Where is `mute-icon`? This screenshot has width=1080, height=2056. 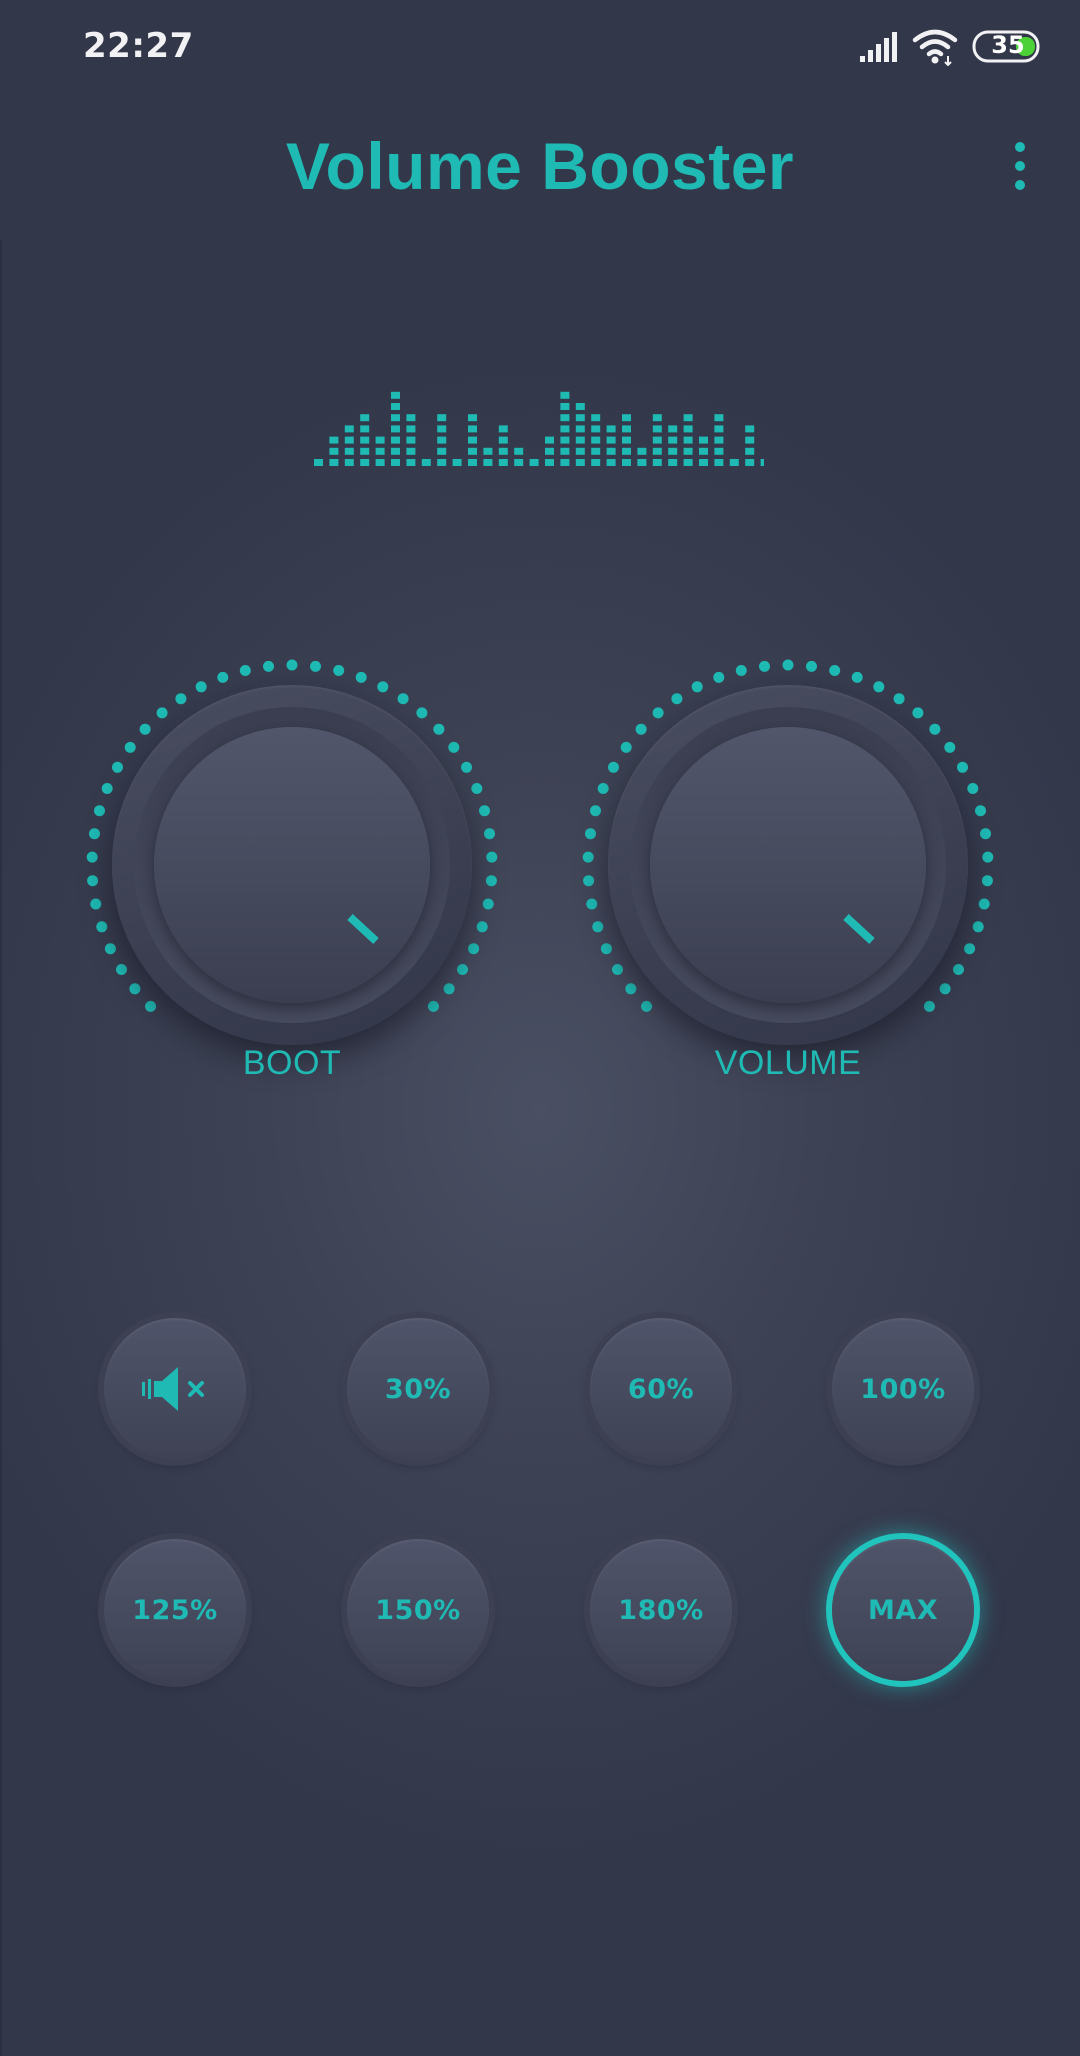 mute-icon is located at coordinates (173, 1389).